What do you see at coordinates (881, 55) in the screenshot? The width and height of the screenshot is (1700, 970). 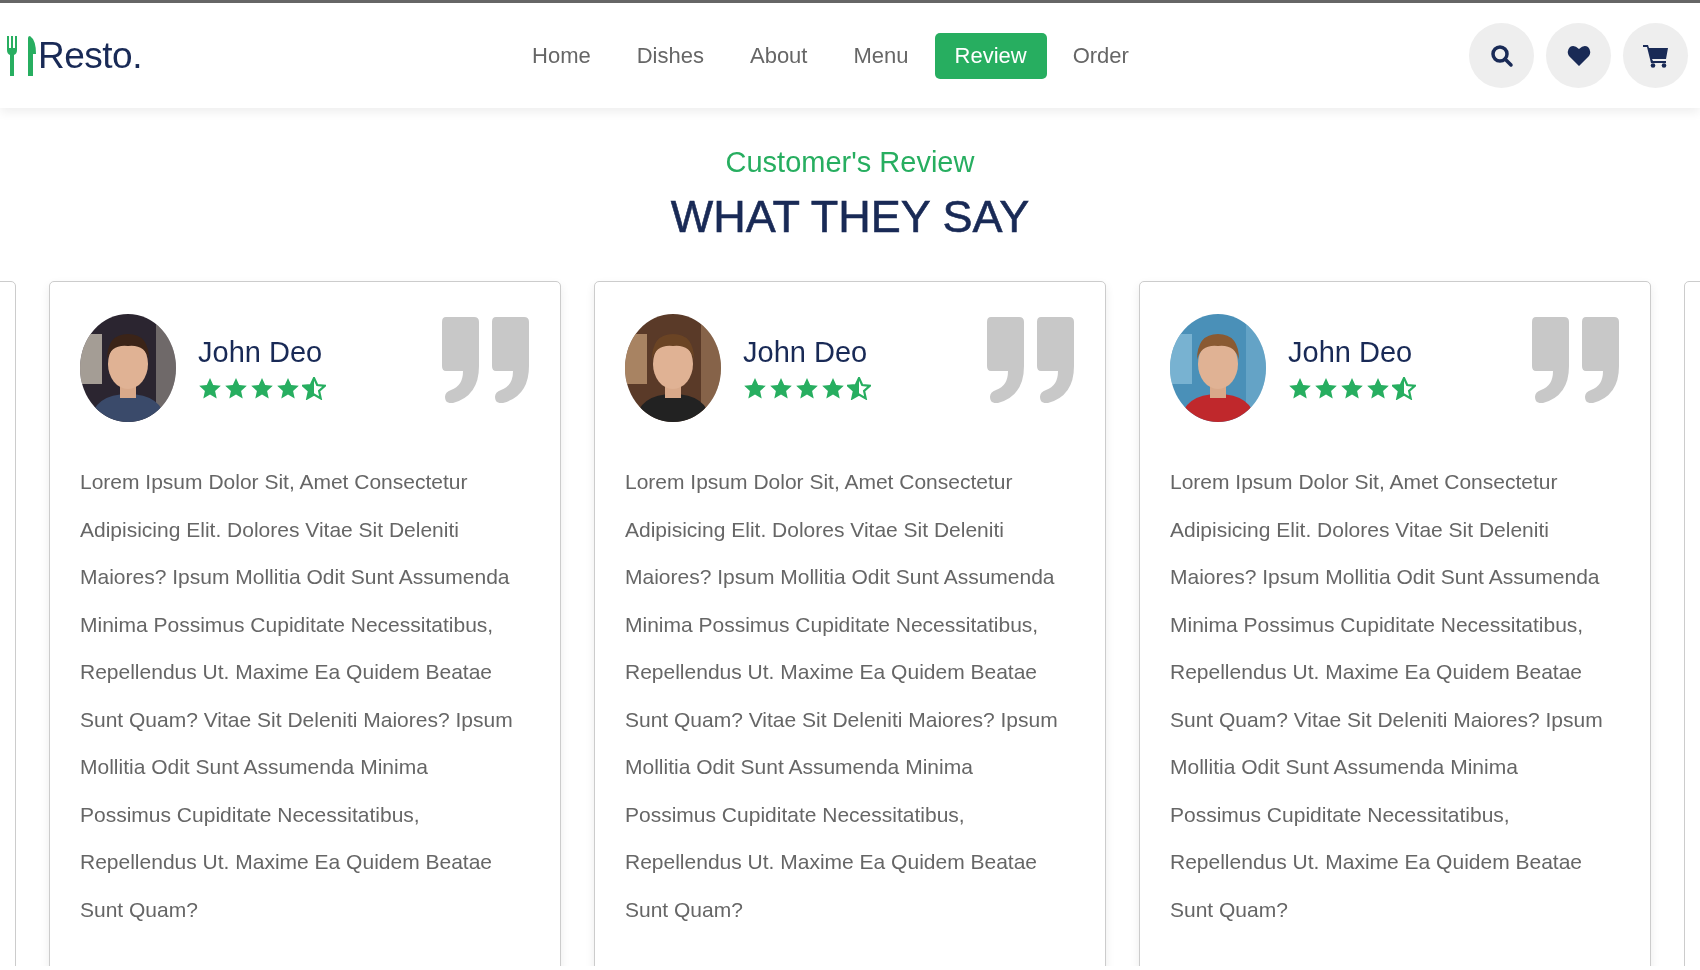 I see `nav-link: Menu` at bounding box center [881, 55].